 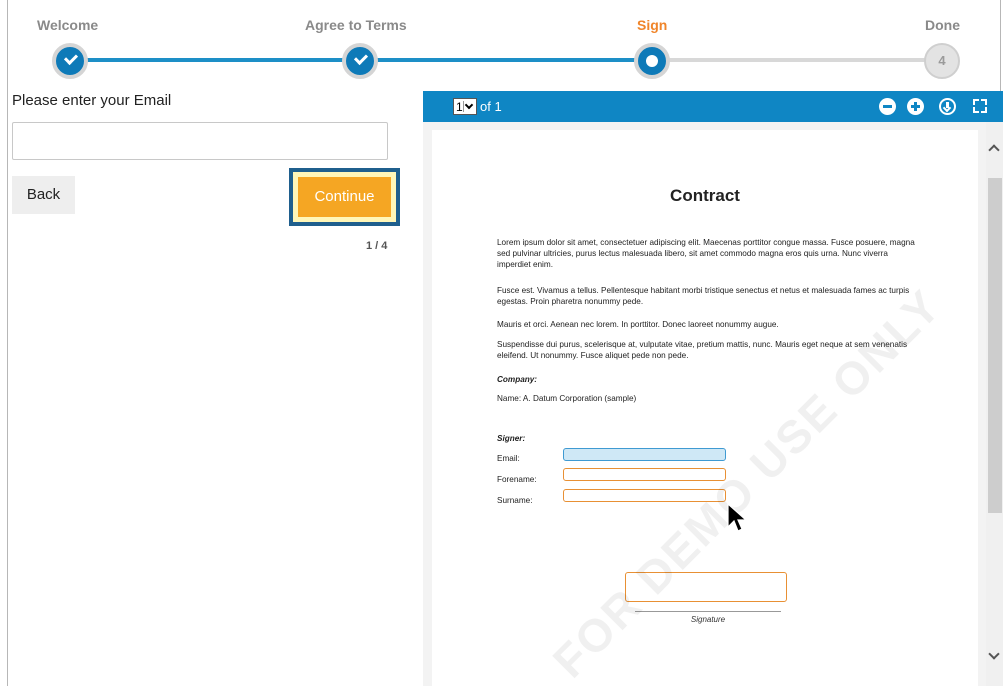 I want to click on scrollbar-thumb, so click(x=995, y=345).